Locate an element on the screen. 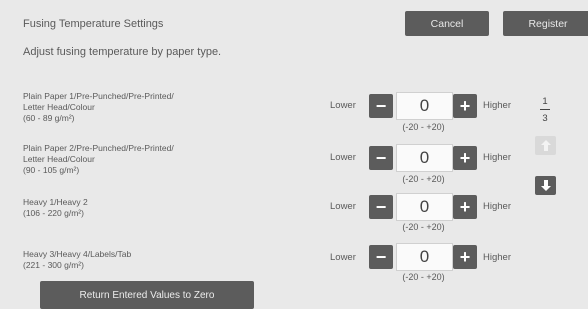 The image size is (588, 309). arrow-down-glyph is located at coordinates (545, 185).